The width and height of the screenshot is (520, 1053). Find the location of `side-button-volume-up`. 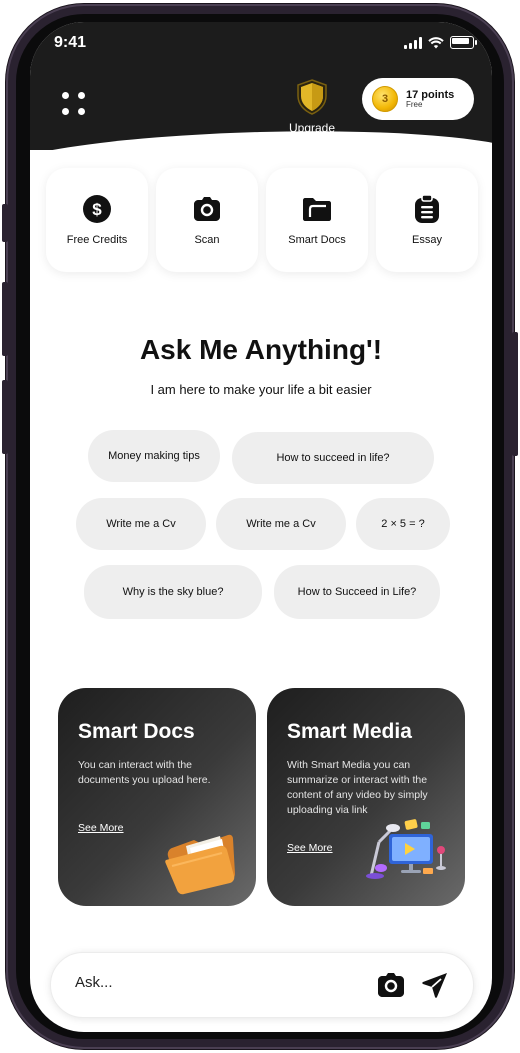

side-button-volume-up is located at coordinates (5, 319).